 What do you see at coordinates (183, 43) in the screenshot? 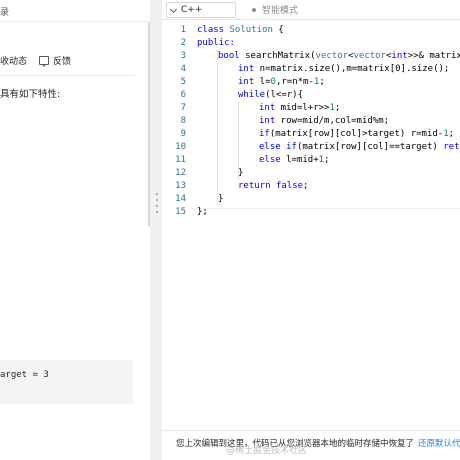
I see `line-number: 2` at bounding box center [183, 43].